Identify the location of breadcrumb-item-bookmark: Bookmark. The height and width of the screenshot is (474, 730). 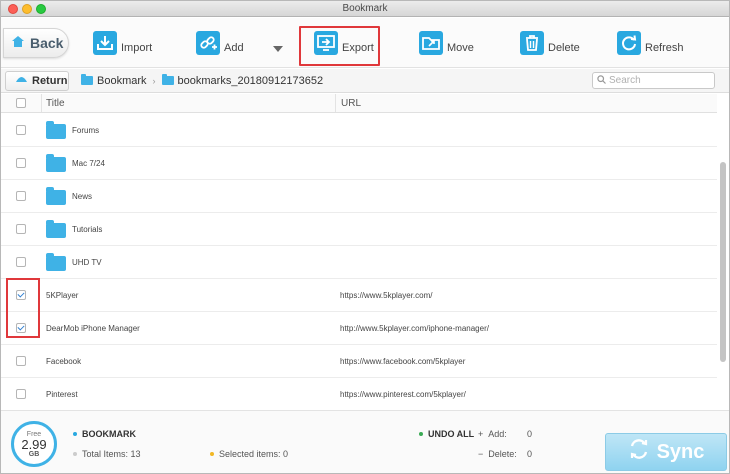
(122, 81).